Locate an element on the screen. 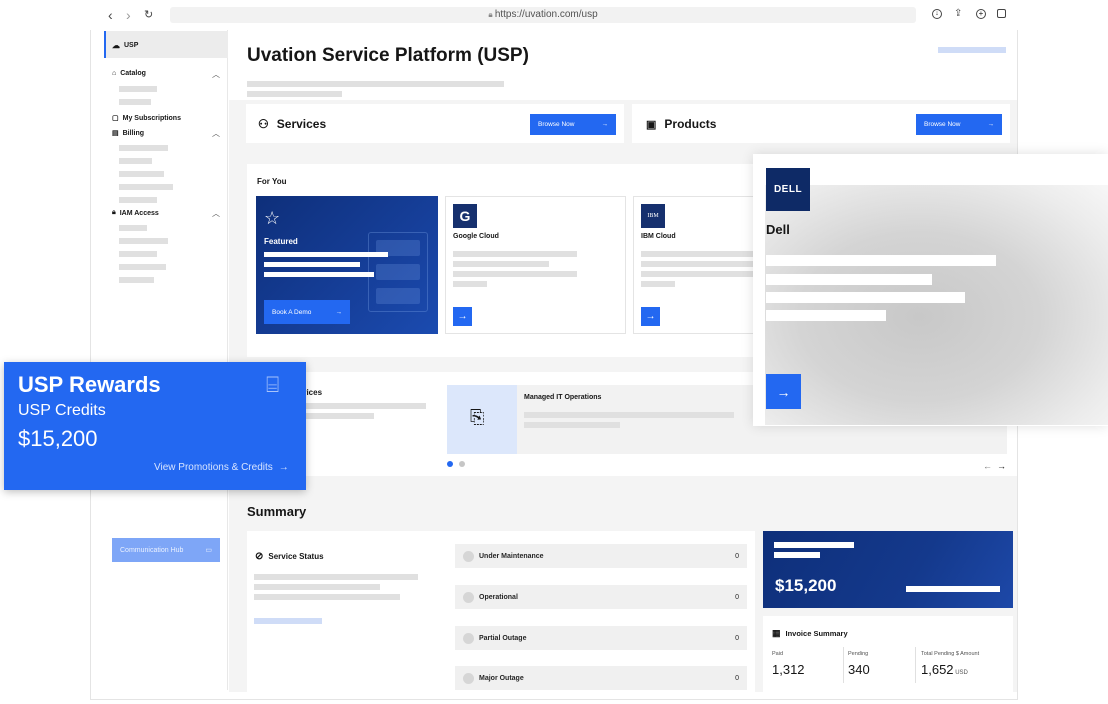 The width and height of the screenshot is (1108, 704). carousel-prev-icon: ← is located at coordinates (987, 466).